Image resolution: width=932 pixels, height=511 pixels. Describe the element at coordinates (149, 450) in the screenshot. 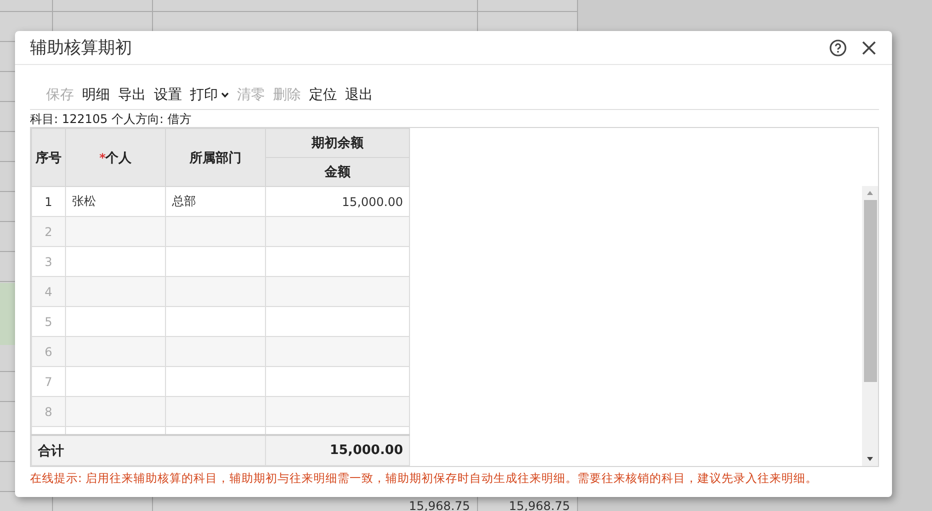

I see `total-label: 合计` at that location.